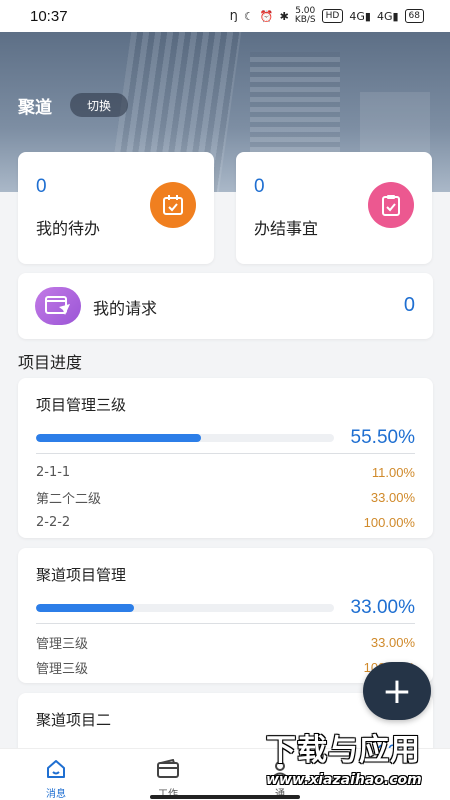 This screenshot has width=450, height=800. Describe the element at coordinates (266, 16) in the screenshot. I see `alarm-icon: ⏰` at that location.